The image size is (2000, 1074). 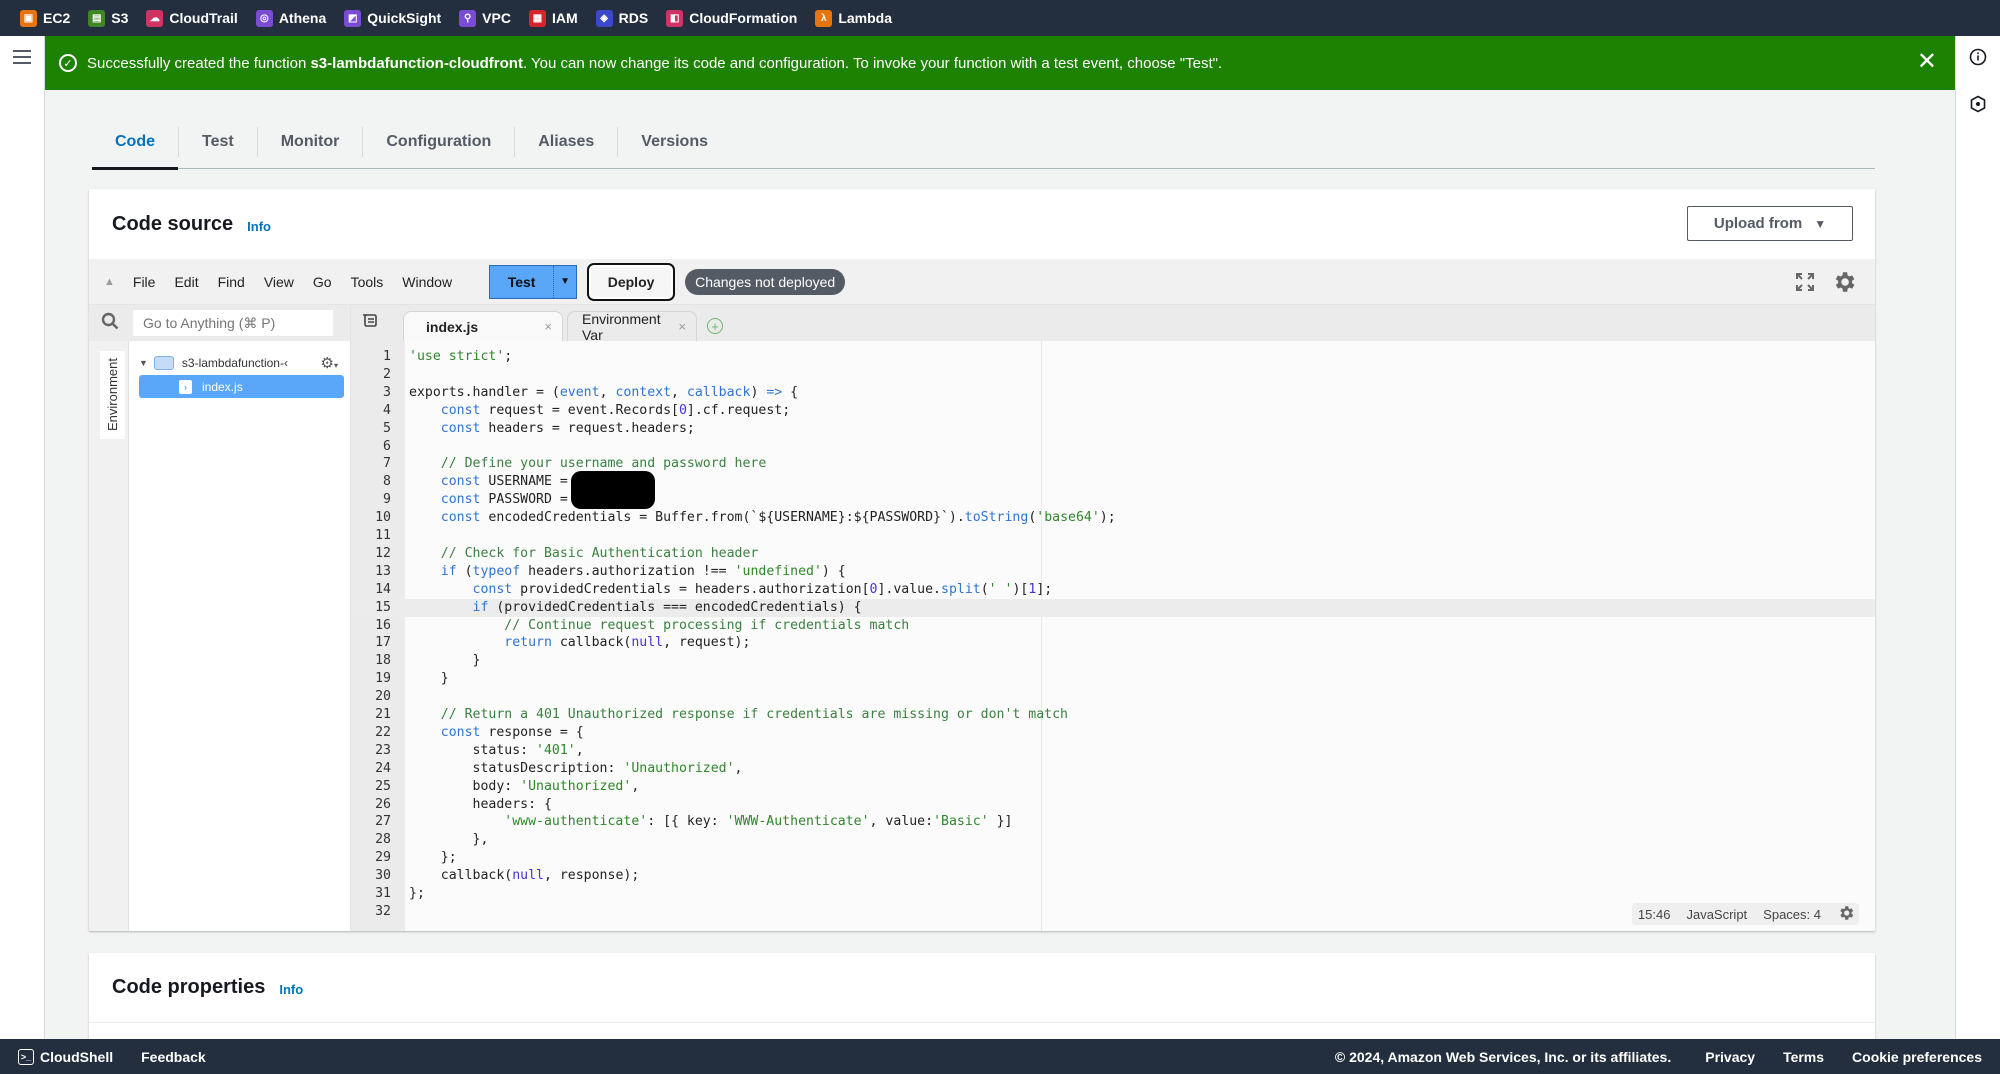 I want to click on indentation-setting: Spaces: 4, so click(x=1792, y=914).